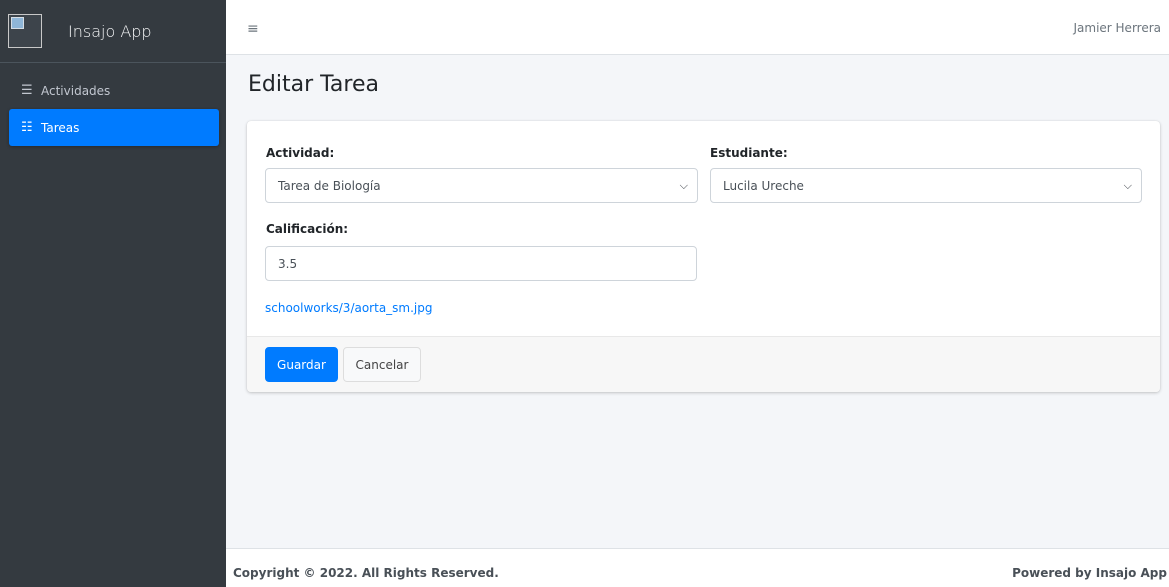 This screenshot has height=587, width=1169. Describe the element at coordinates (114, 90) in the screenshot. I see `sidebar-item-actividades: ☰ Actividades` at that location.